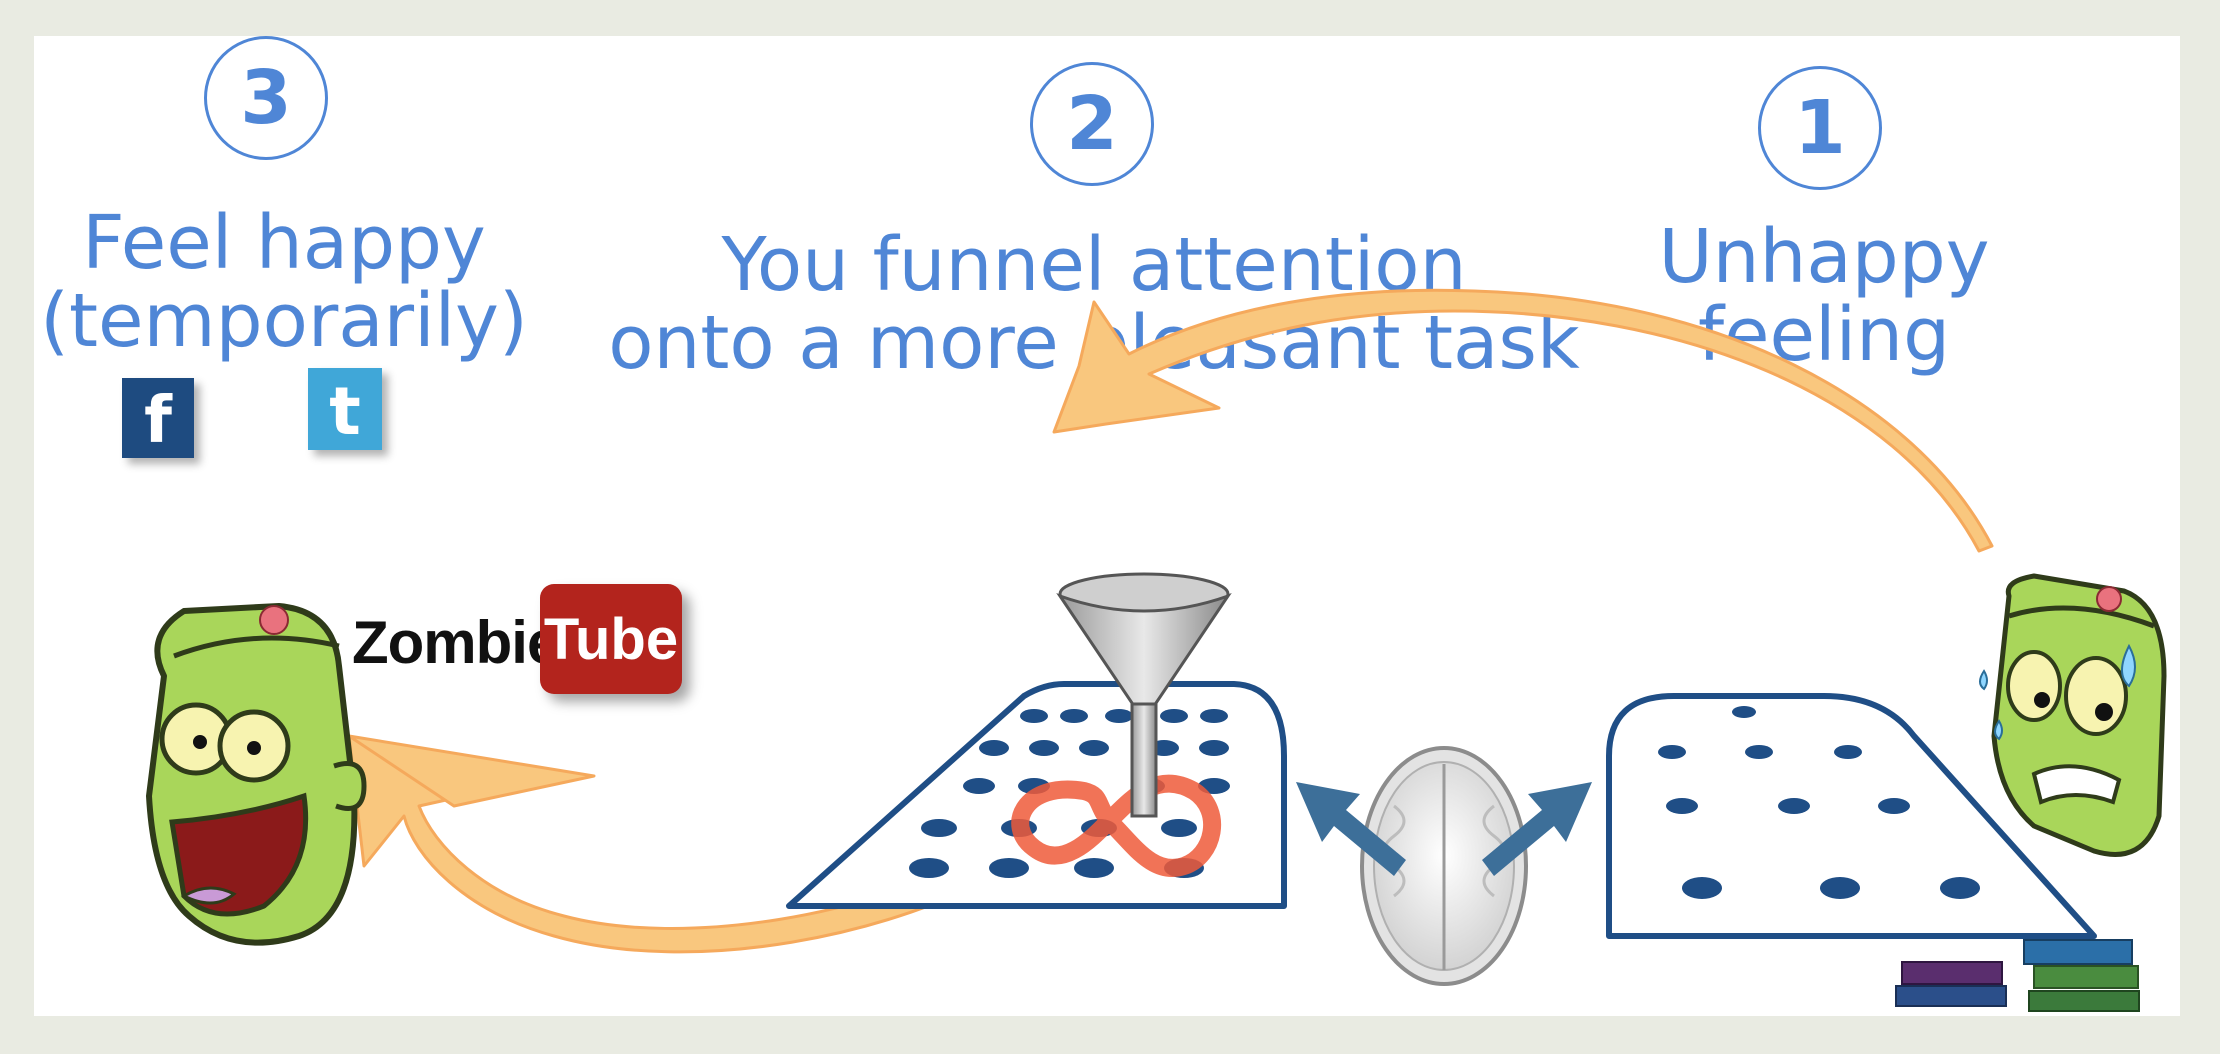 Image resolution: width=2220 pixels, height=1054 pixels. I want to click on zombietube-logo-text: Zombie, so click(456, 642).